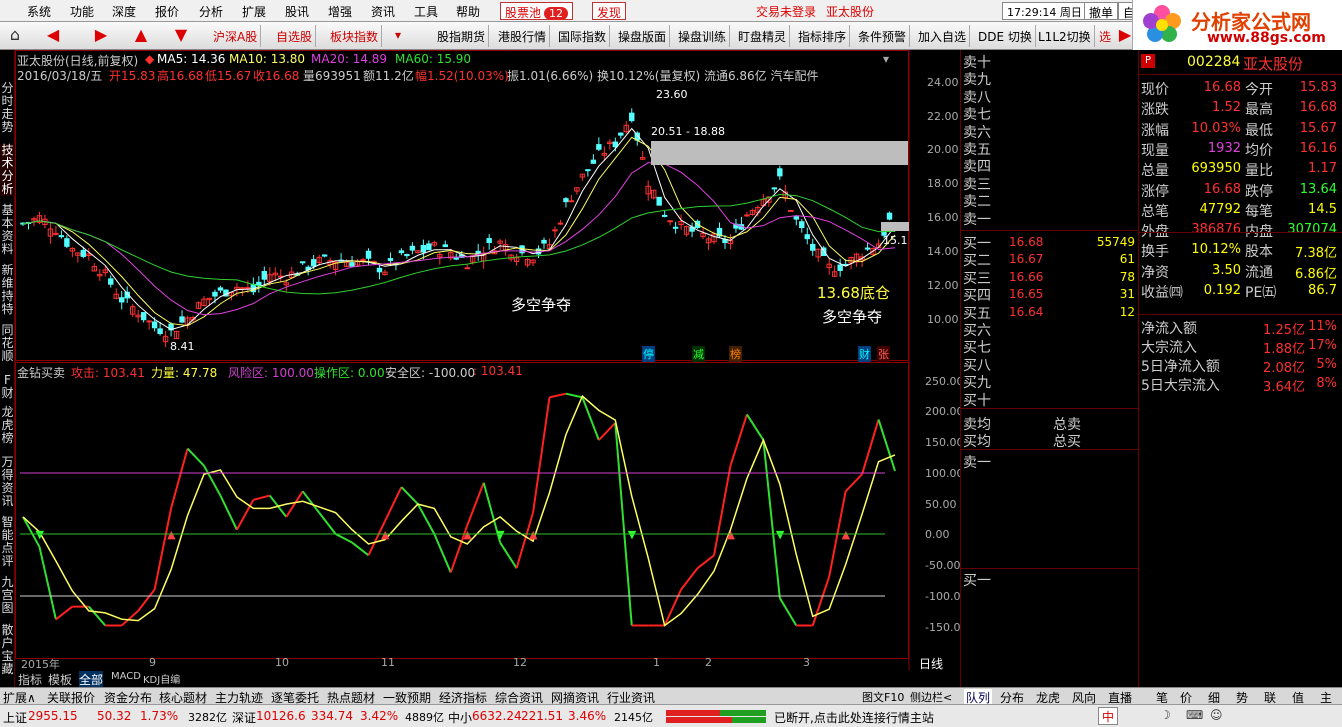 The height and width of the screenshot is (727, 1342). What do you see at coordinates (295, 36) in the screenshot?
I see `tab-self-stock: 自选股` at bounding box center [295, 36].